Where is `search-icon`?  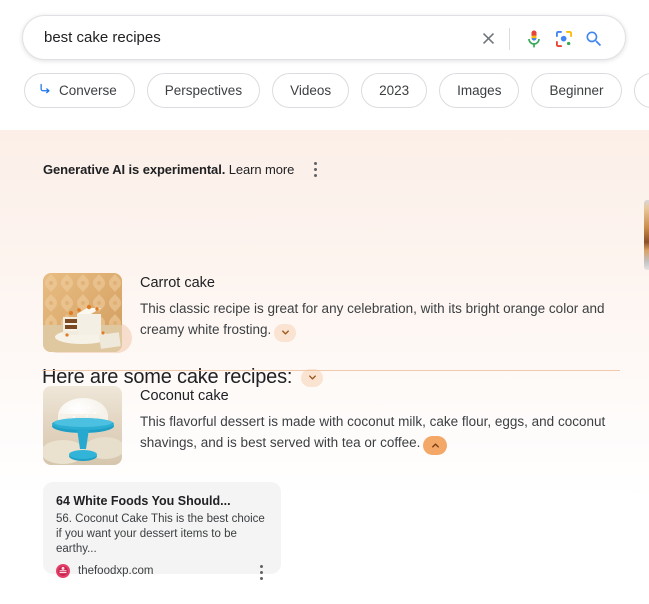 search-icon is located at coordinates (594, 39).